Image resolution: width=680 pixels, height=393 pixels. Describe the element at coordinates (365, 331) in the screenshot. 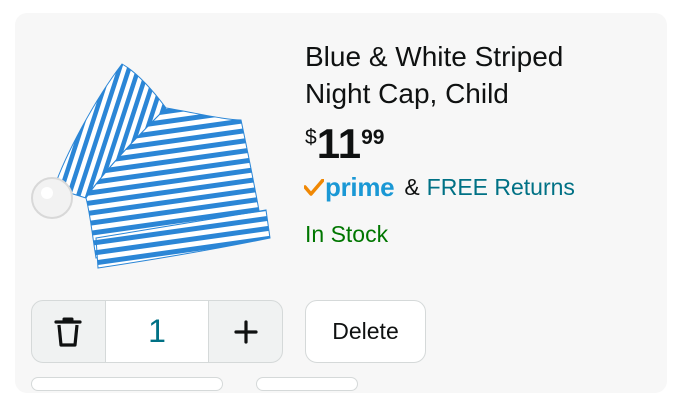

I see `delete-button: Delete` at that location.